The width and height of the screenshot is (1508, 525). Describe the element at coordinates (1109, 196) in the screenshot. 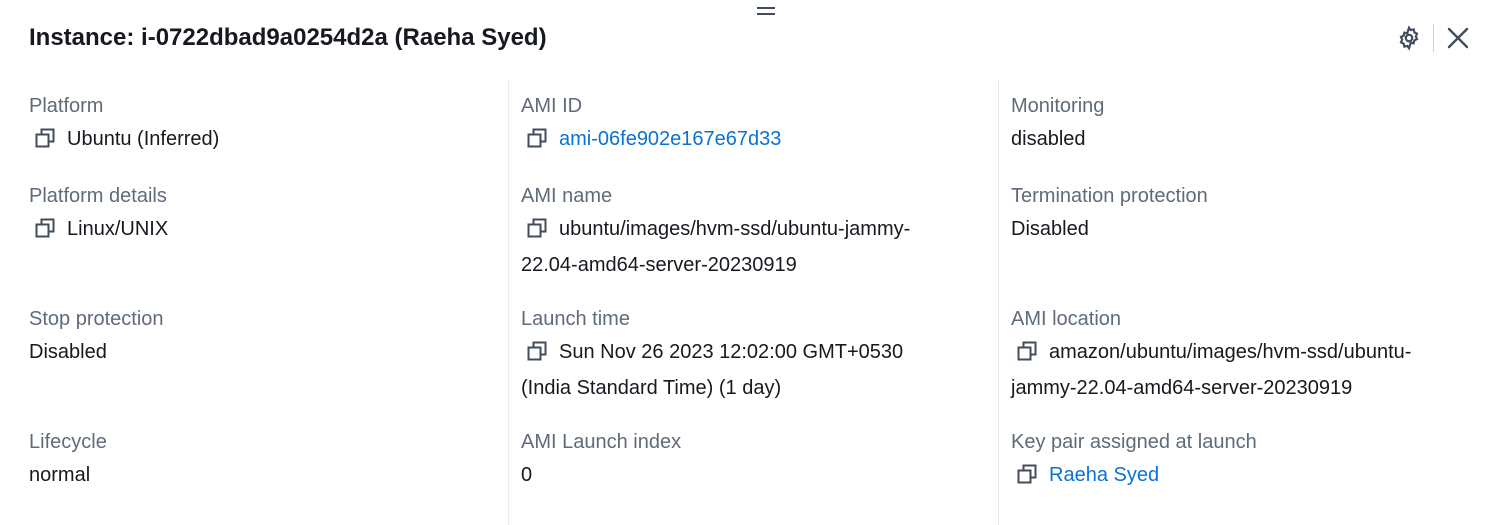

I see `field-label: Termination protection` at that location.